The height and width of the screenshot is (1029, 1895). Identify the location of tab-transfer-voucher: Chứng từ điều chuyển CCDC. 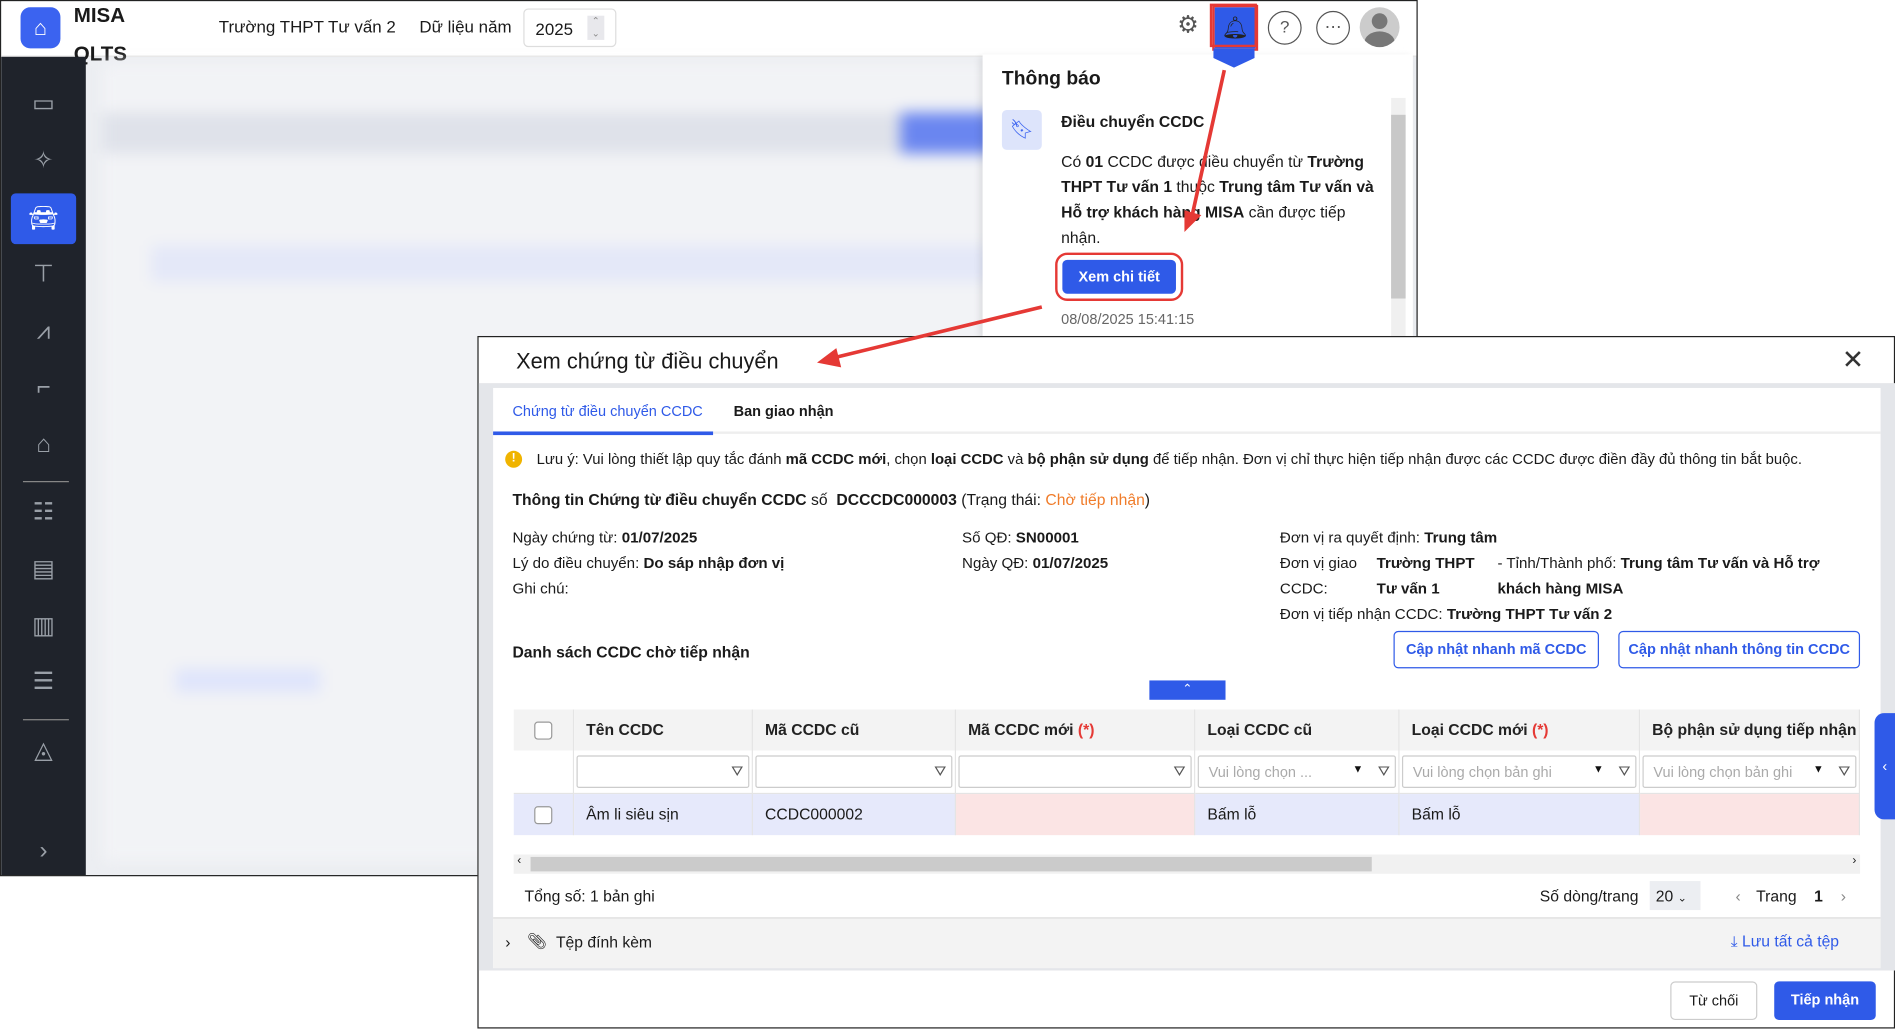
(607, 410).